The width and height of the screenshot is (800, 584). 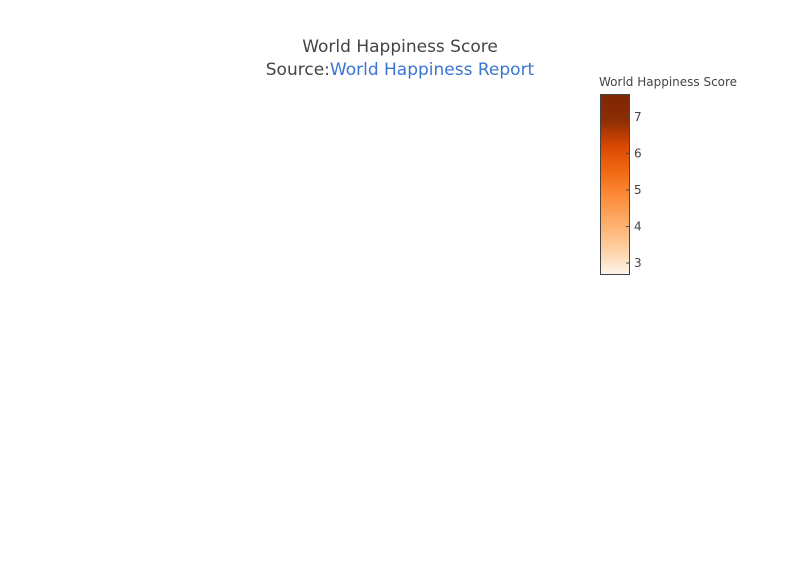 I want to click on colorbar-tick-label: 3, so click(x=638, y=263).